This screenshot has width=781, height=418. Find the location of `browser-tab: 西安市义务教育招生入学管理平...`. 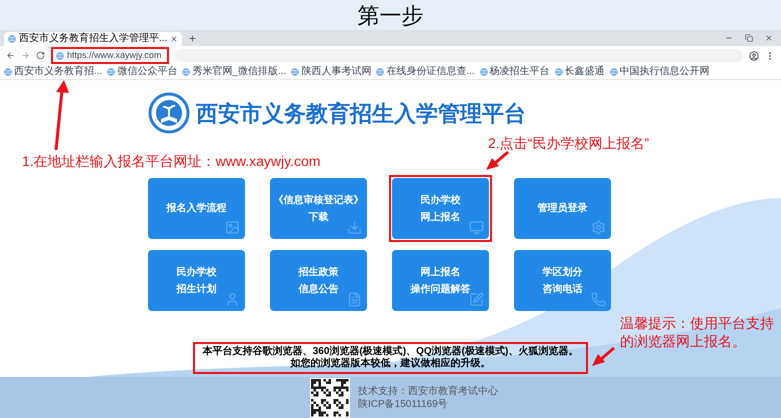

browser-tab: 西安市义务教育招生入学管理平... is located at coordinates (93, 39).